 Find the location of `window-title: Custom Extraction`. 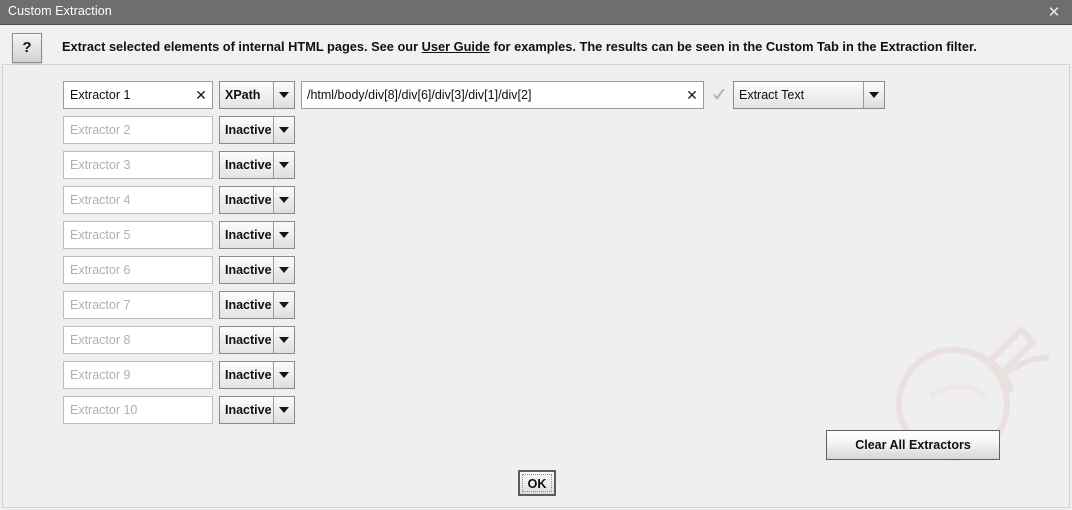

window-title: Custom Extraction is located at coordinates (60, 11).